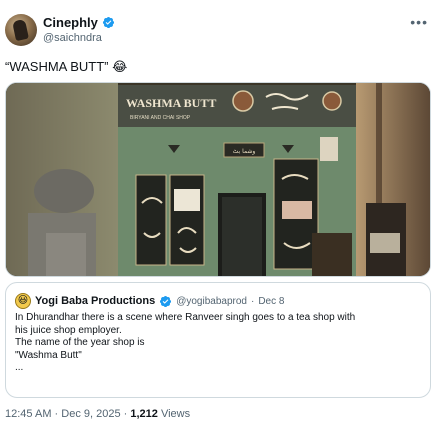 The width and height of the screenshot is (443, 436). Describe the element at coordinates (21, 30) in the screenshot. I see `author-avatar` at that location.